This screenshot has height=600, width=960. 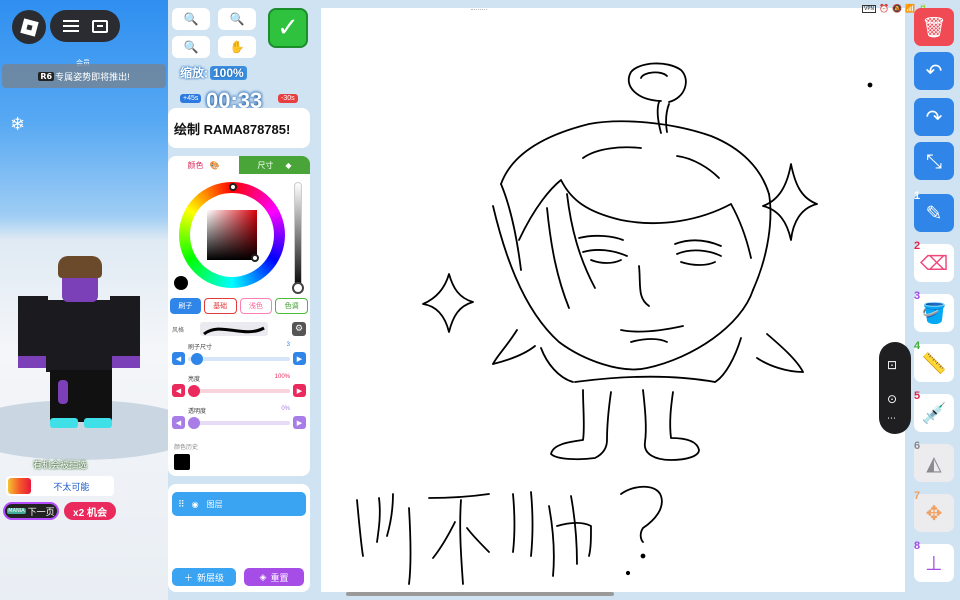 What do you see at coordinates (239, 359) in the screenshot?
I see `brush-size-track` at bounding box center [239, 359].